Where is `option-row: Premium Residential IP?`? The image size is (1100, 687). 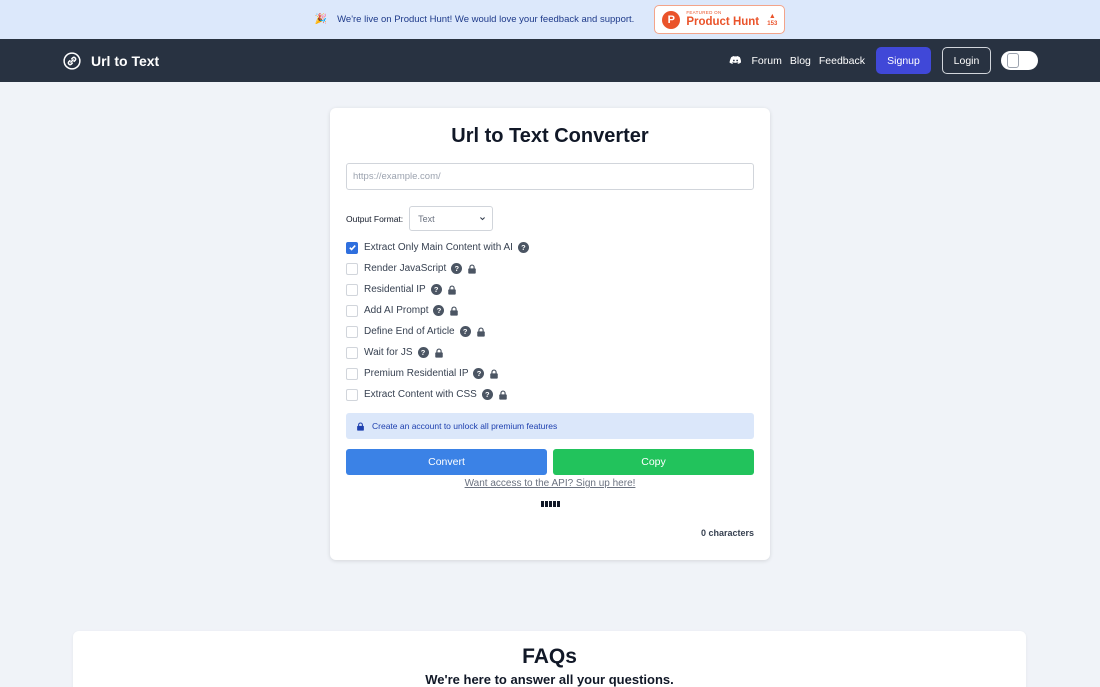
option-row: Premium Residential IP? is located at coordinates (550, 373).